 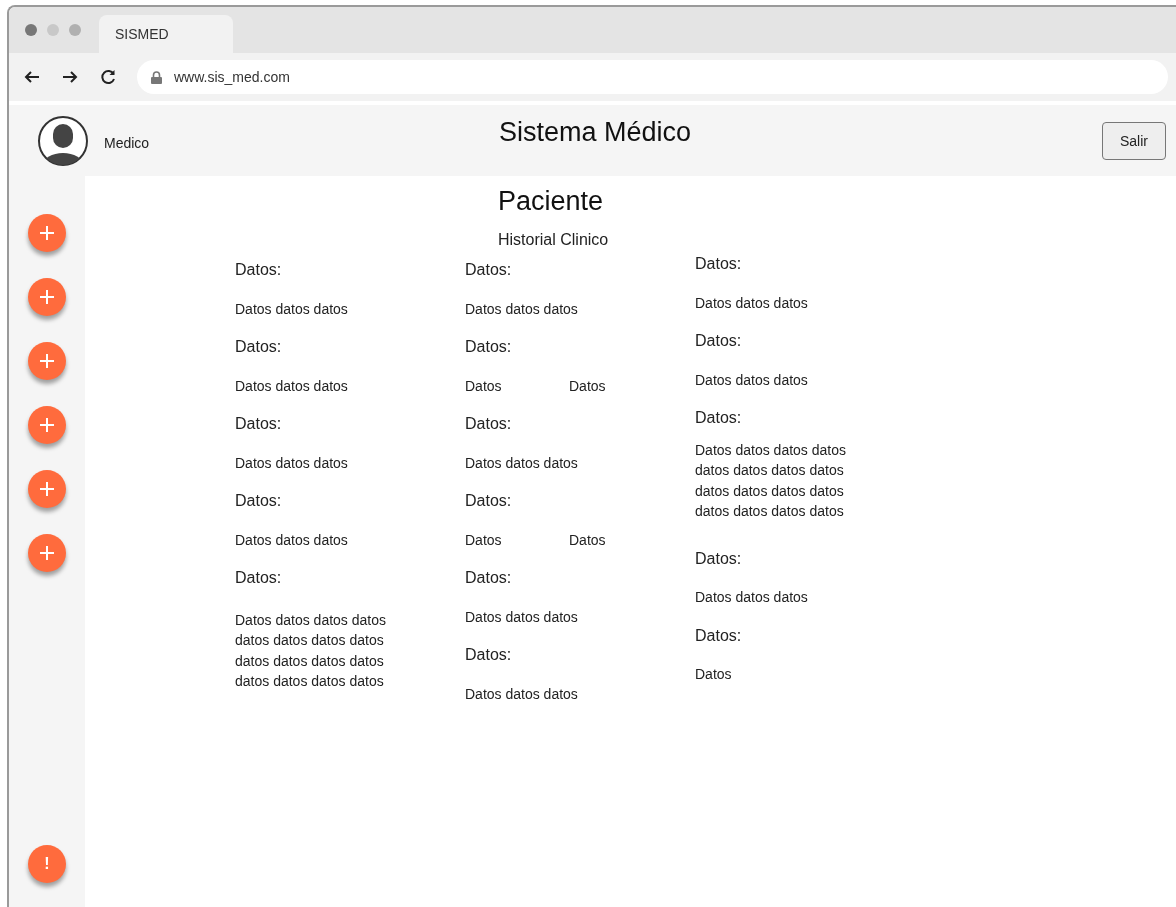 I want to click on reload-icon, so click(x=108, y=77).